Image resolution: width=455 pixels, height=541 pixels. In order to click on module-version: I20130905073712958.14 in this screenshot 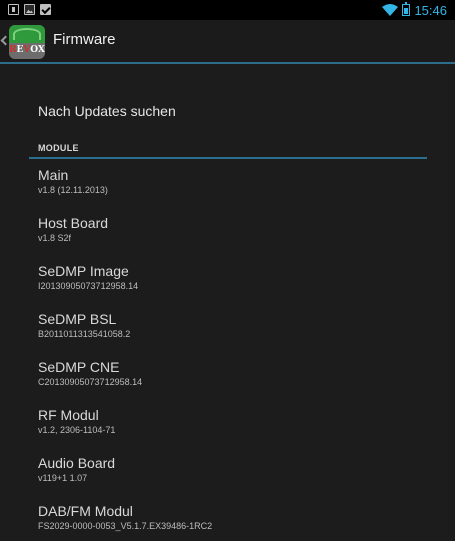, I will do `click(88, 286)`.